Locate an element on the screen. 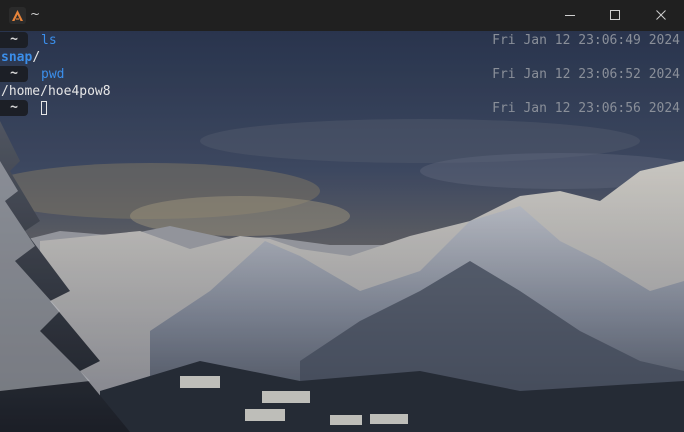  maximize-button is located at coordinates (615, 15).